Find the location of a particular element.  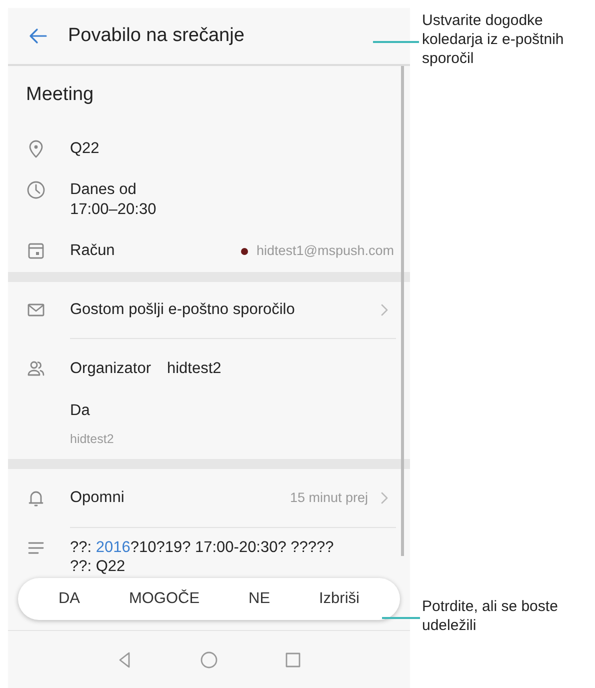

response-status: Da is located at coordinates (80, 410).